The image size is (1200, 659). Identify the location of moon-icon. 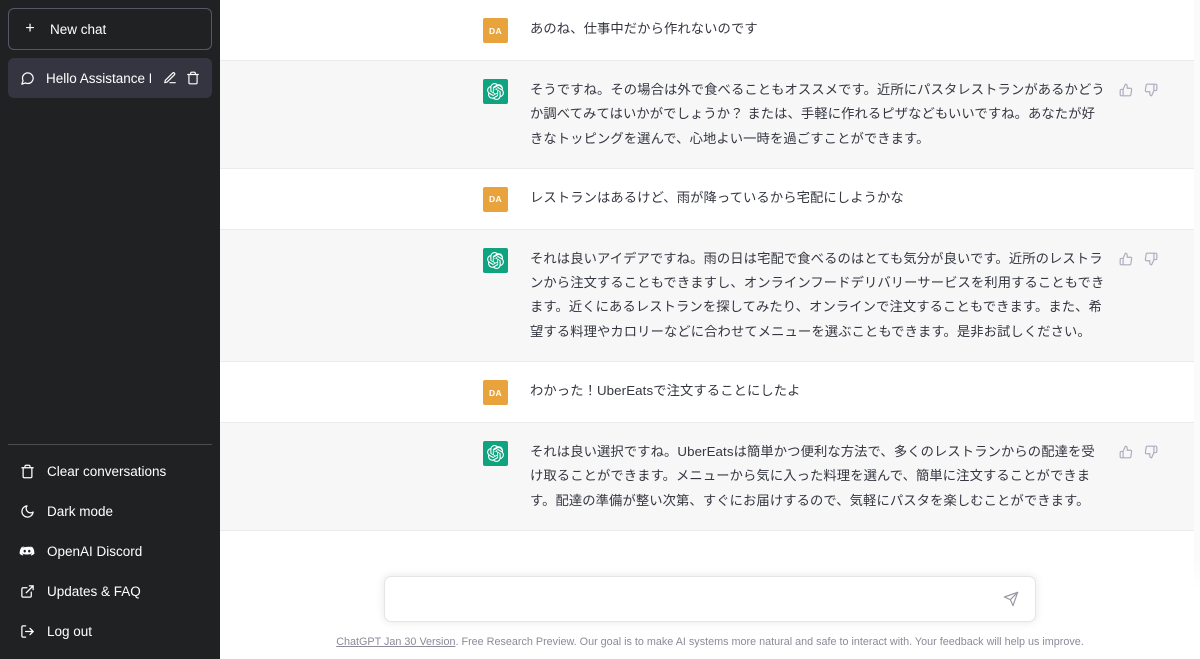
(27, 511).